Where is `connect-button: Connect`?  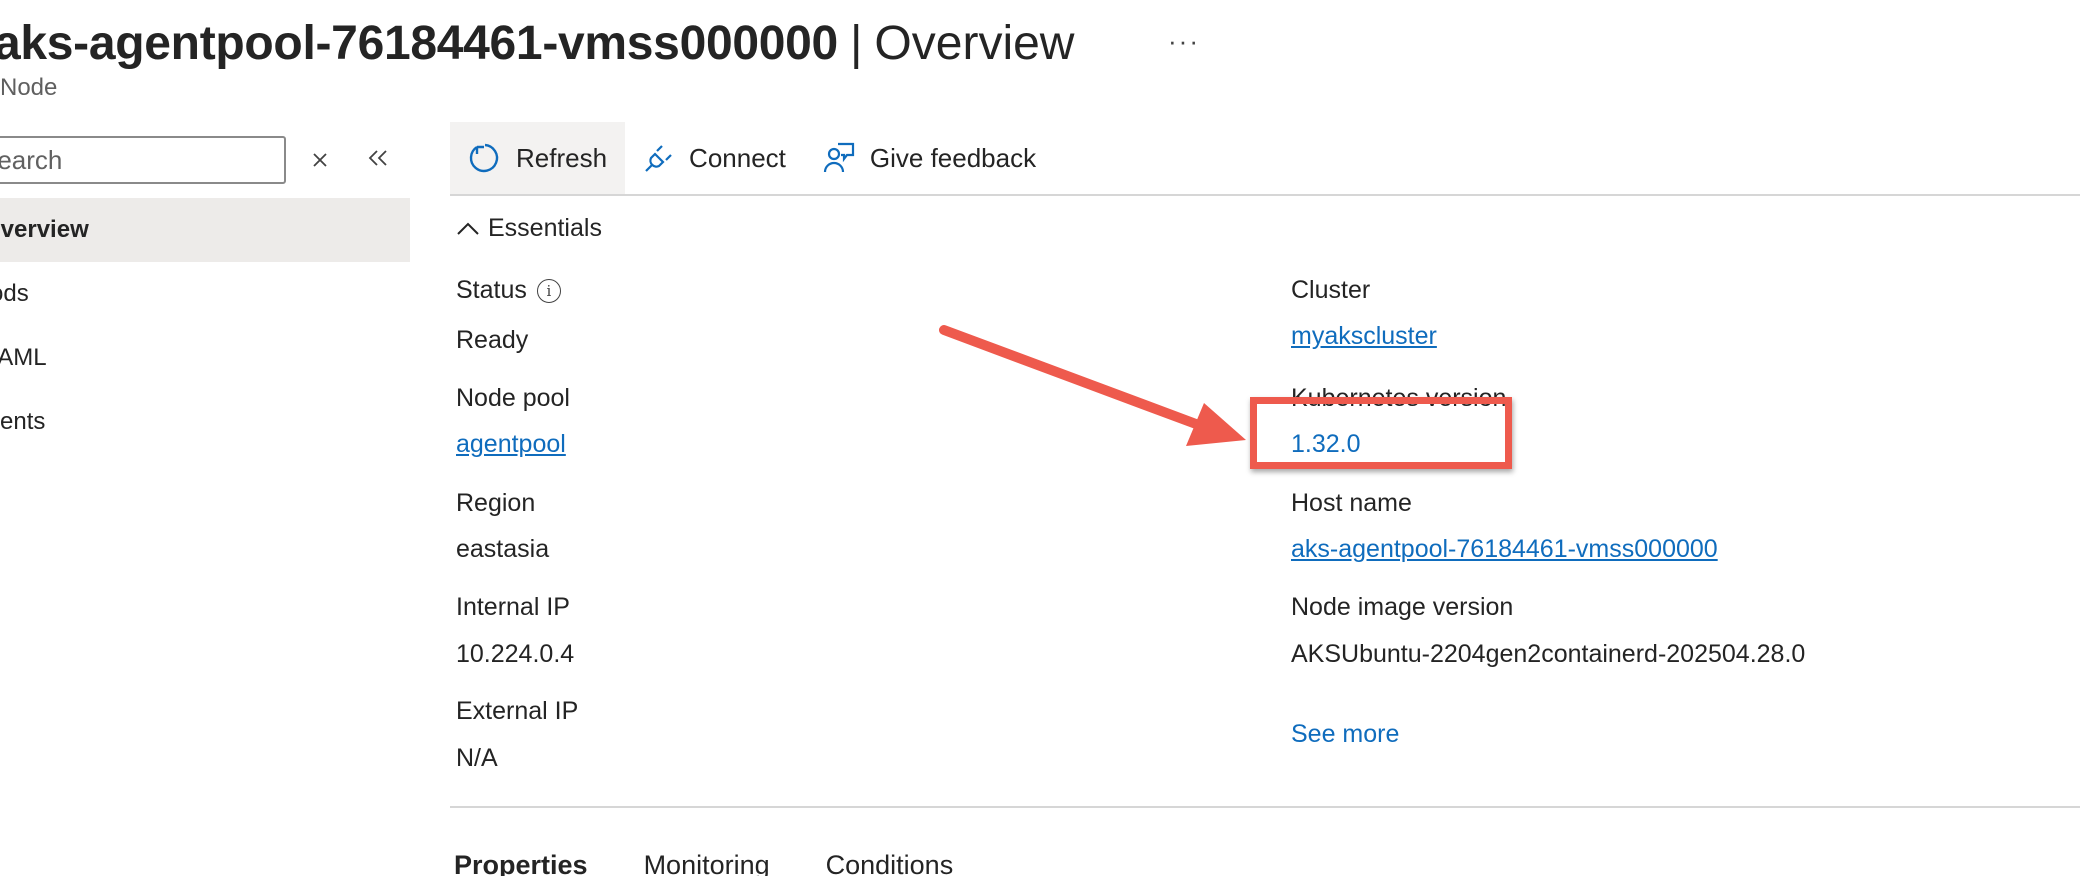
connect-button: Connect is located at coordinates (714, 158).